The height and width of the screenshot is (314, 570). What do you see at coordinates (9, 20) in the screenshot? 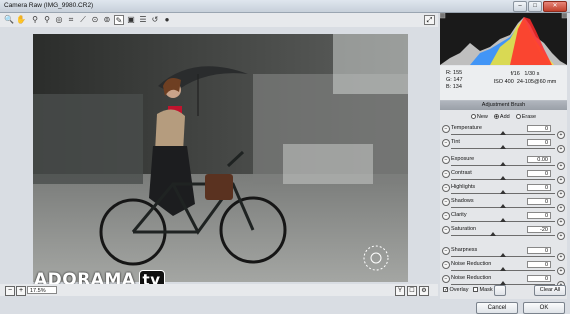
I see `zoom-icon: 🔍` at bounding box center [9, 20].